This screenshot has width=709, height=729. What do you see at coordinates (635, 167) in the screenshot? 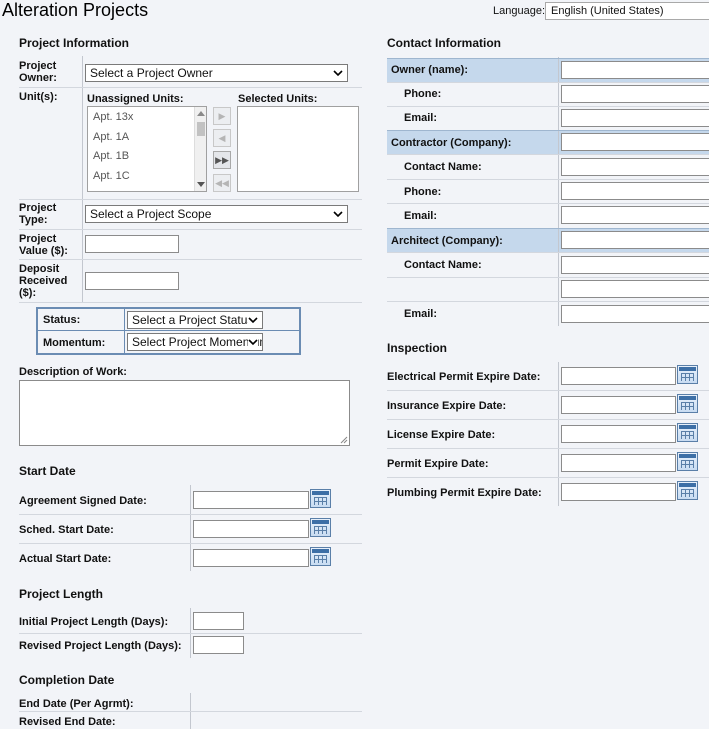
I see `contractor-contact-input` at bounding box center [635, 167].